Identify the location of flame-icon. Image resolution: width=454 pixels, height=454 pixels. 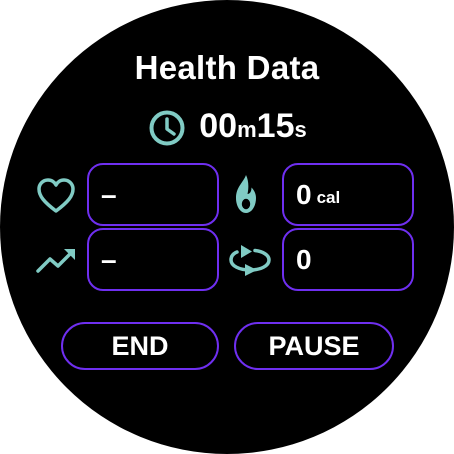
(246, 194).